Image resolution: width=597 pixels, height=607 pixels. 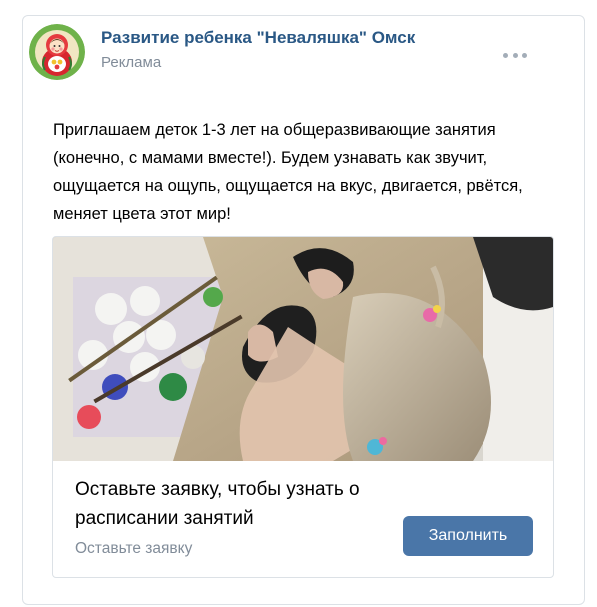 I want to click on avatar, so click(x=57, y=52).